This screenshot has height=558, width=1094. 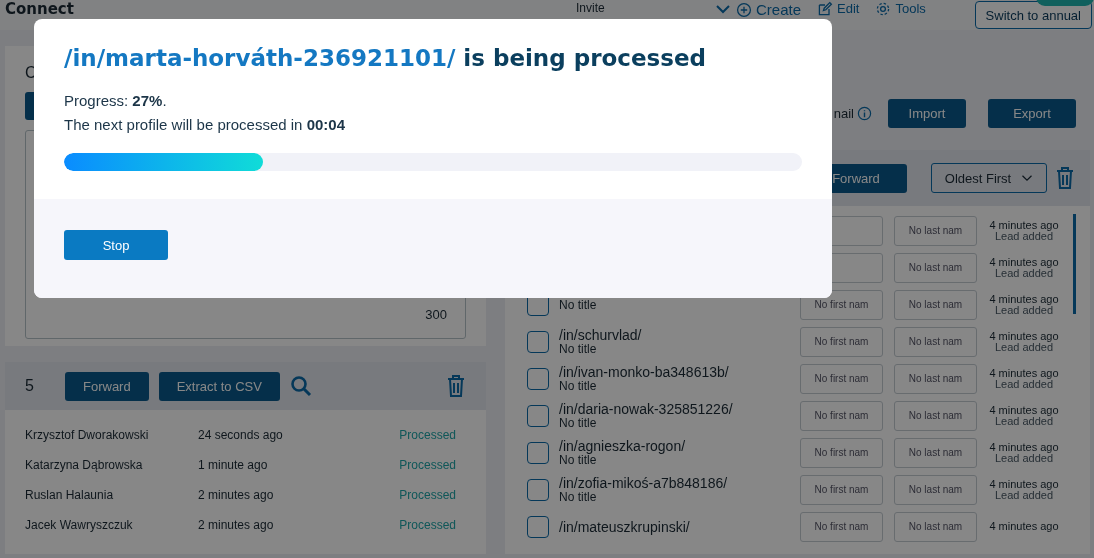 What do you see at coordinates (385, 58) in the screenshot?
I see `dialog-title: /in/marta-horváth-236921101/ is being processed` at bounding box center [385, 58].